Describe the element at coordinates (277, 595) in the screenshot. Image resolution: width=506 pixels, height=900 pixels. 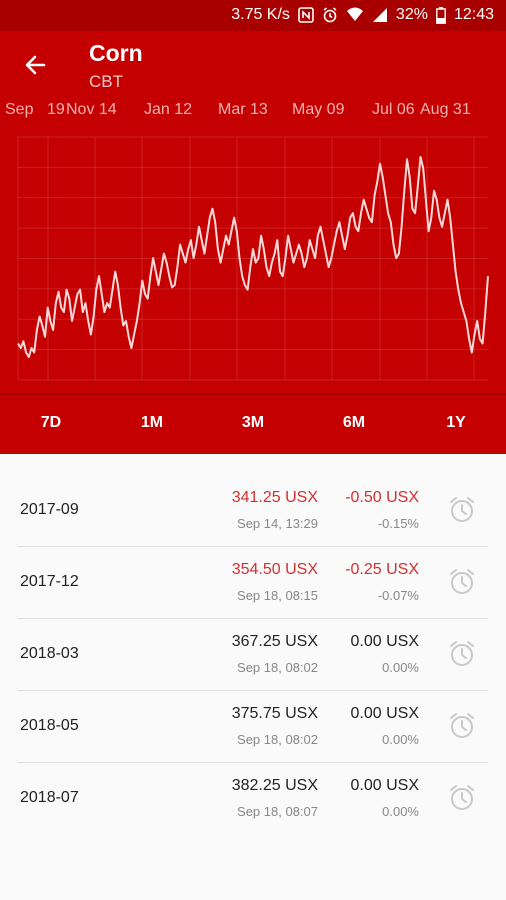
I see `price-time: Sep 18, 08:15` at that location.